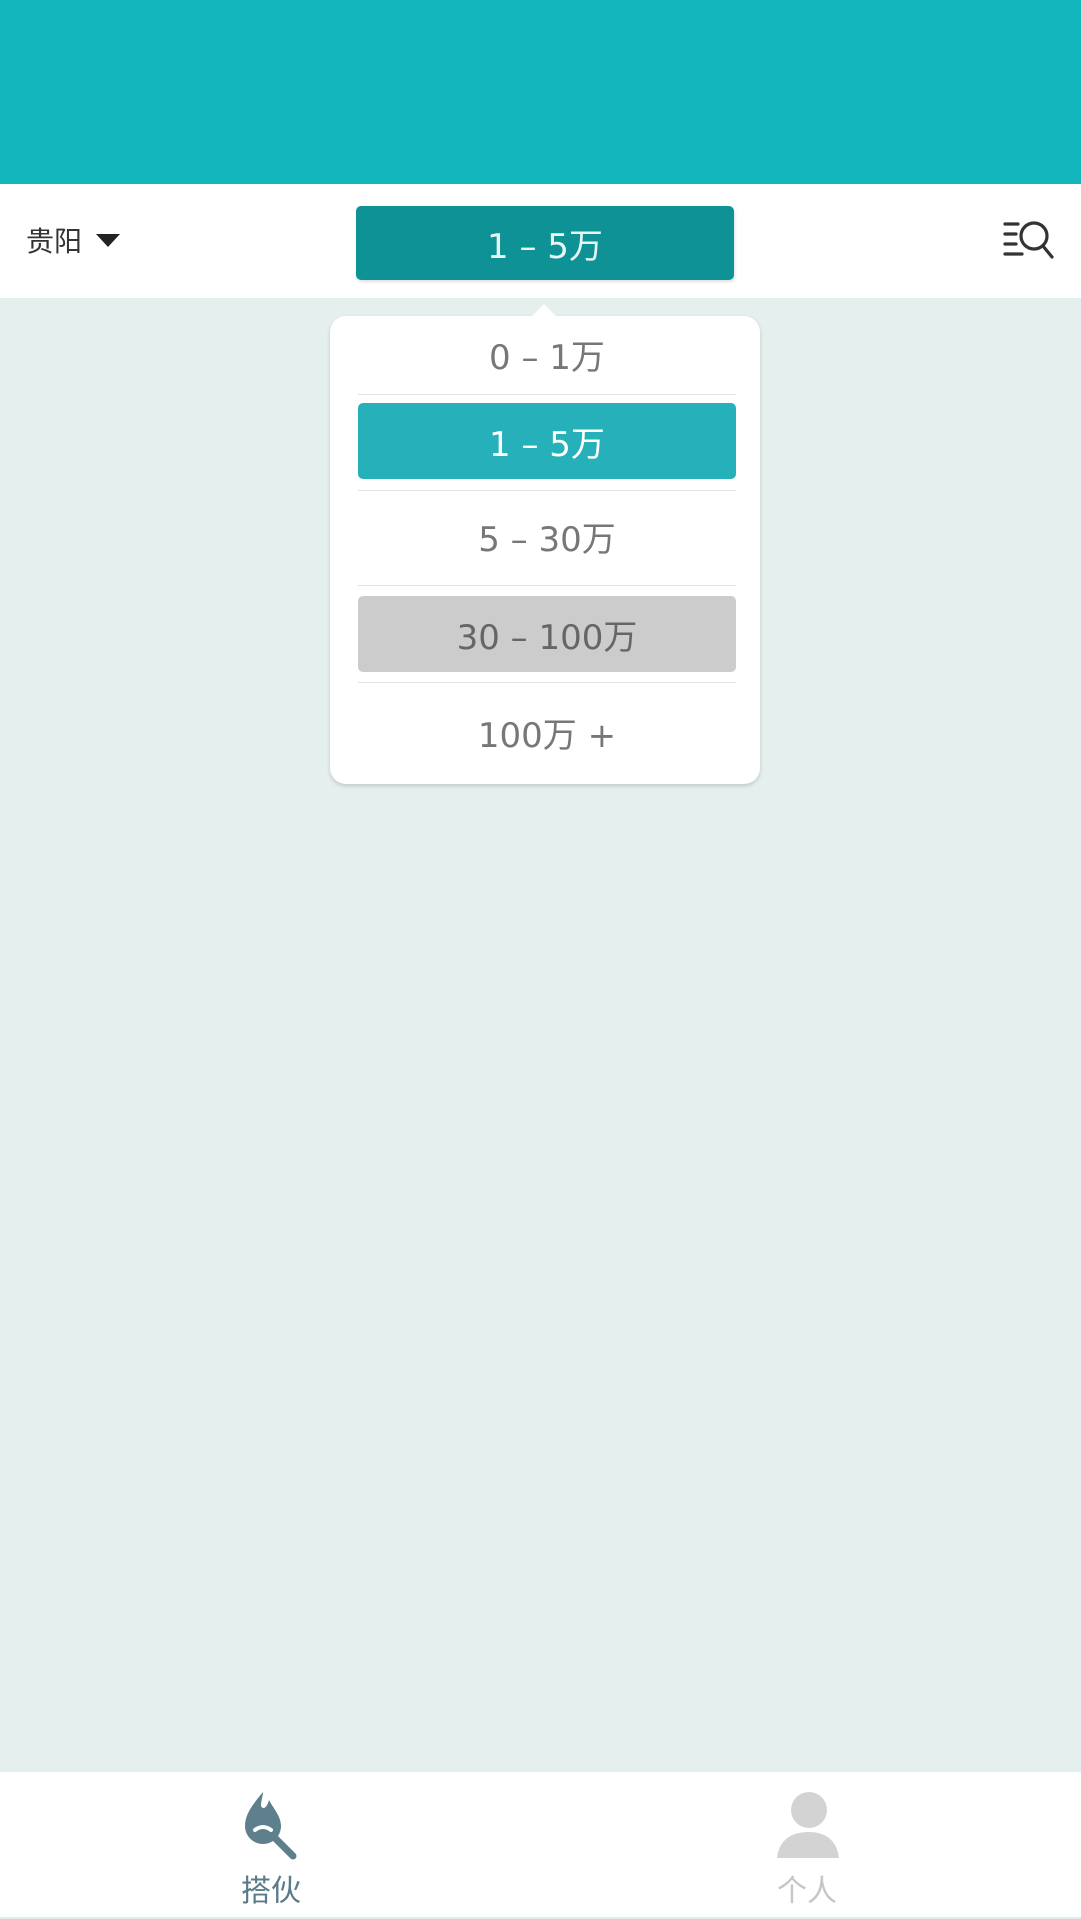 This screenshot has height=1919, width=1081. Describe the element at coordinates (547, 735) in the screenshot. I see `range-option-label: 100万 +` at that location.